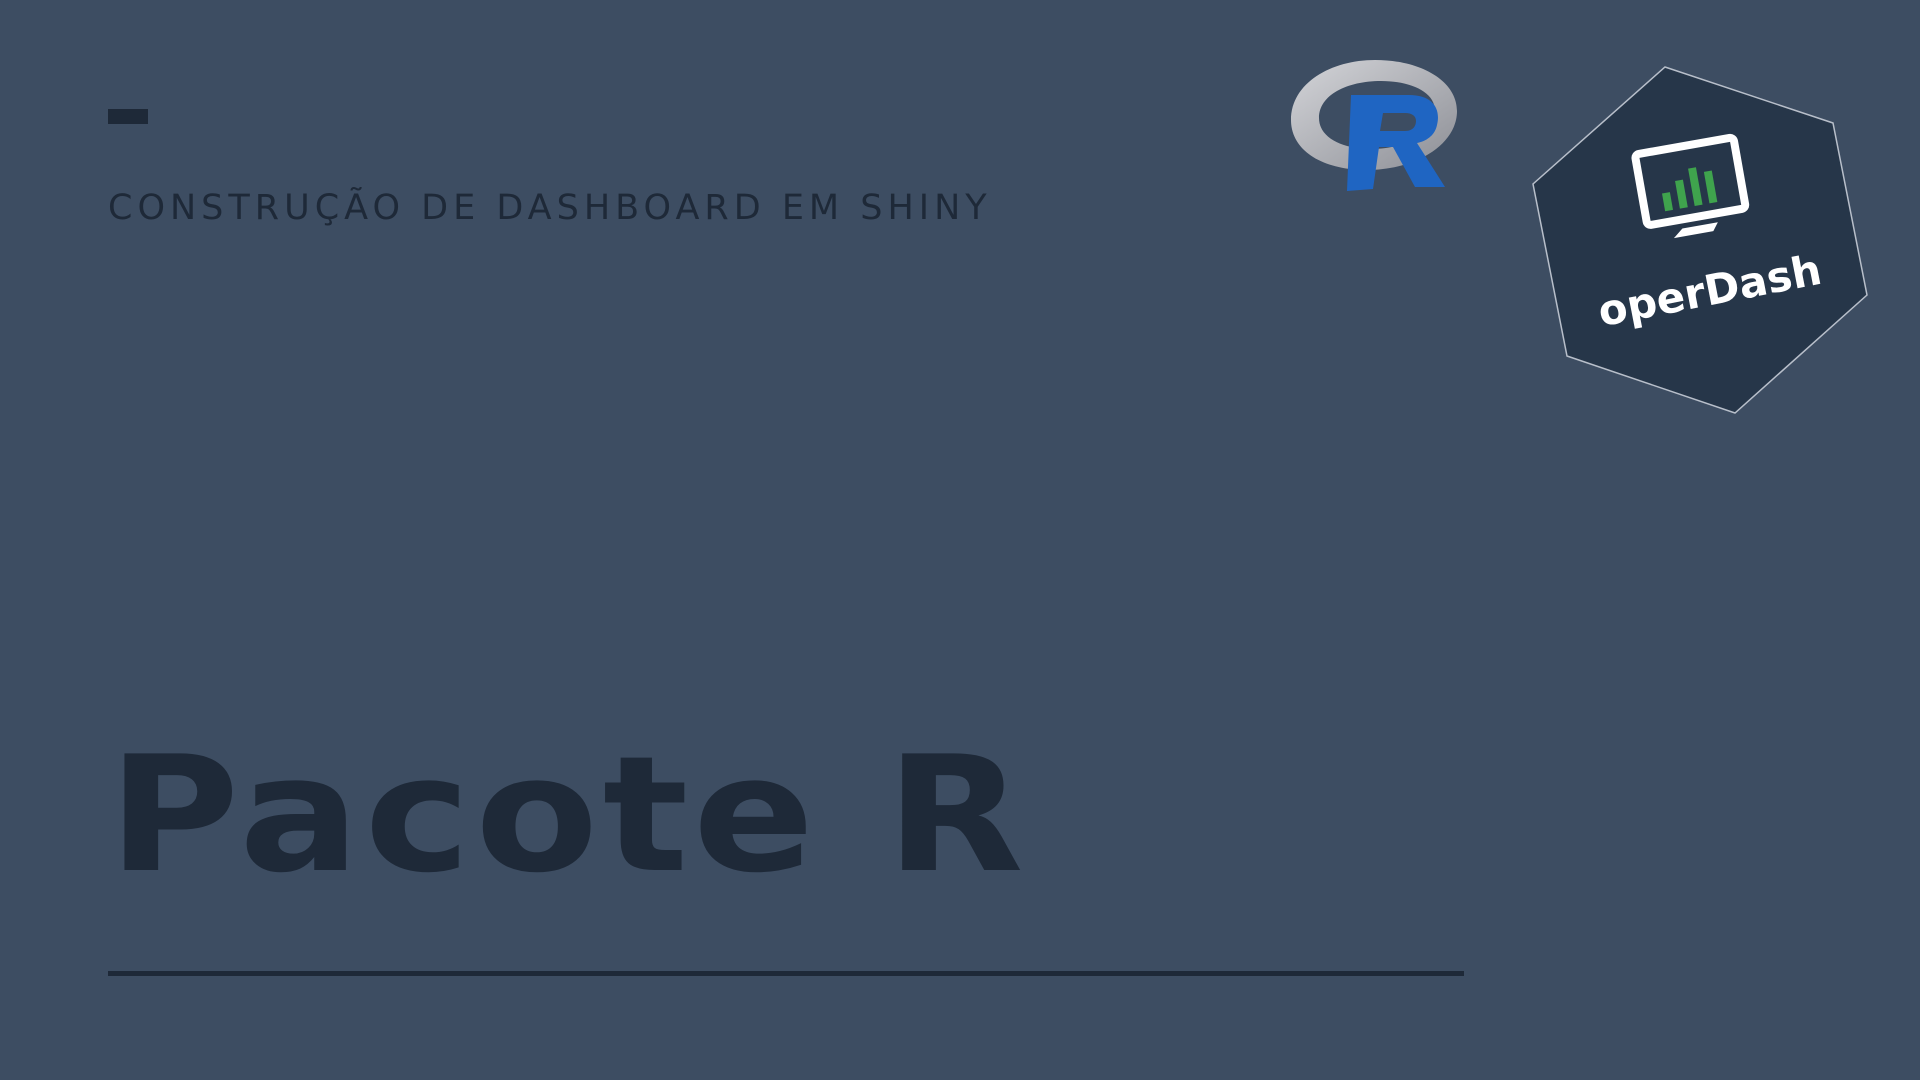  I want to click on r-language-logo-icon: R, so click(1374, 125).